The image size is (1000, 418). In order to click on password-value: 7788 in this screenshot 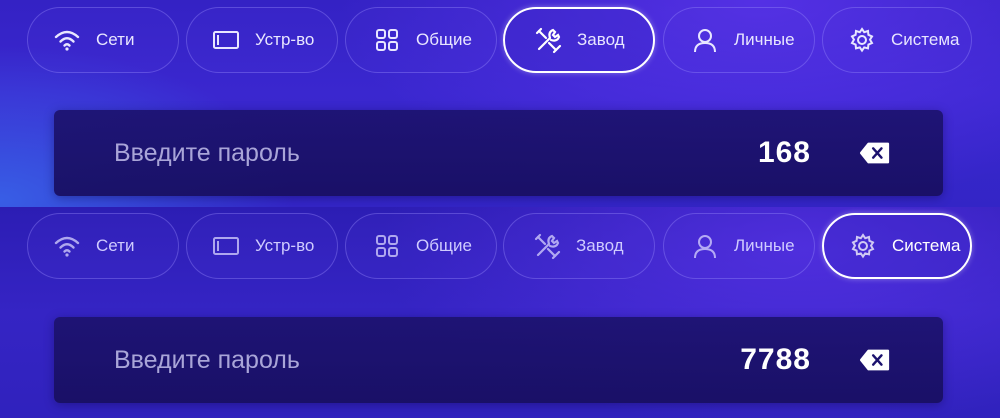, I will do `click(775, 359)`.